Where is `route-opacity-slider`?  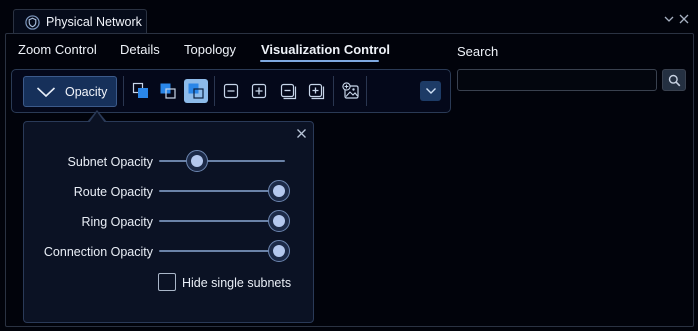
route-opacity-slider is located at coordinates (222, 191).